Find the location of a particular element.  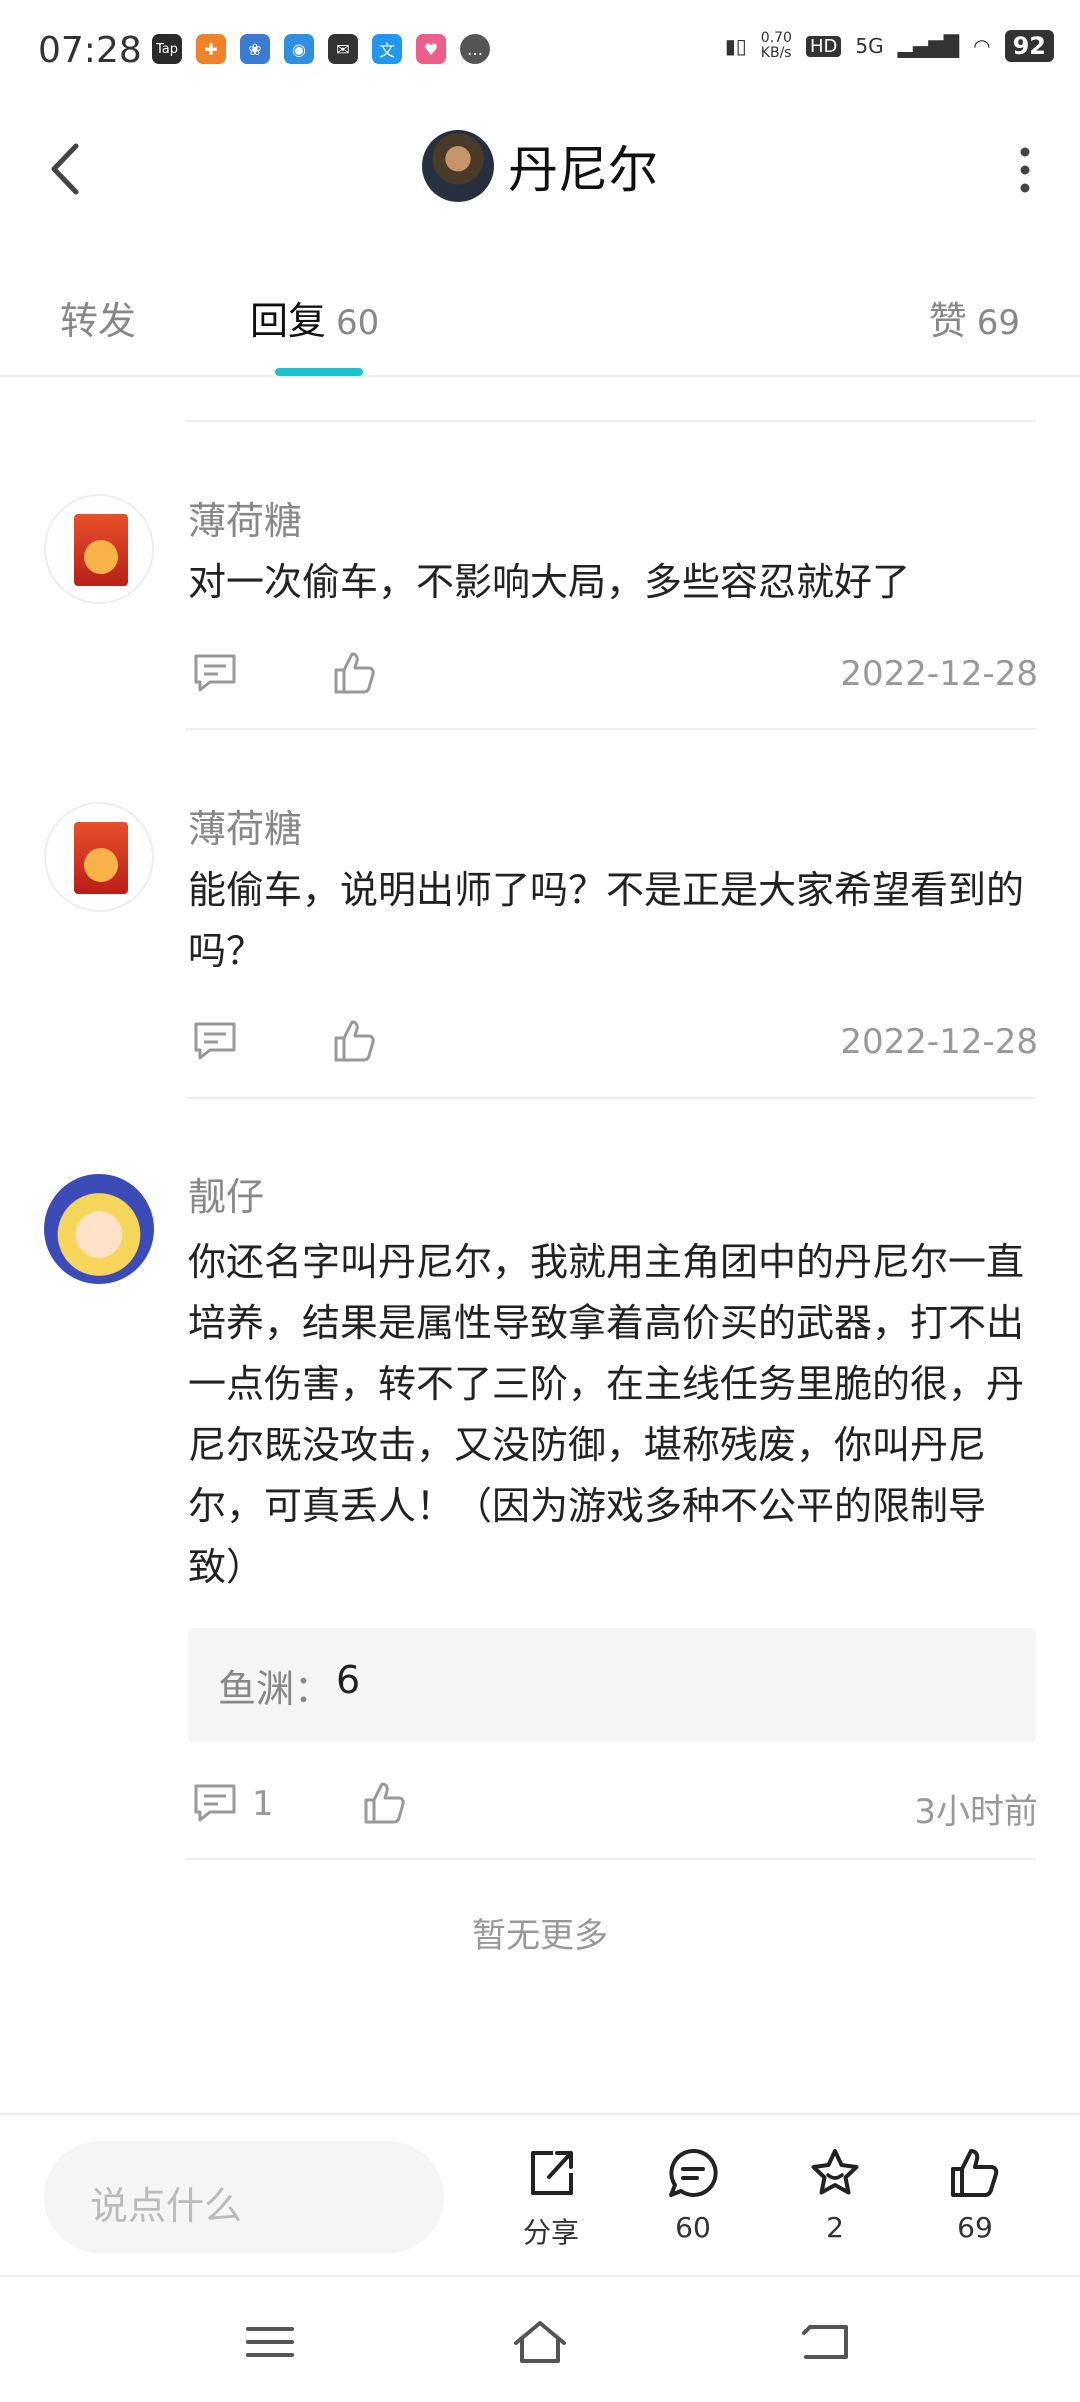

tab-reply: 回复 60 is located at coordinates (314, 317).